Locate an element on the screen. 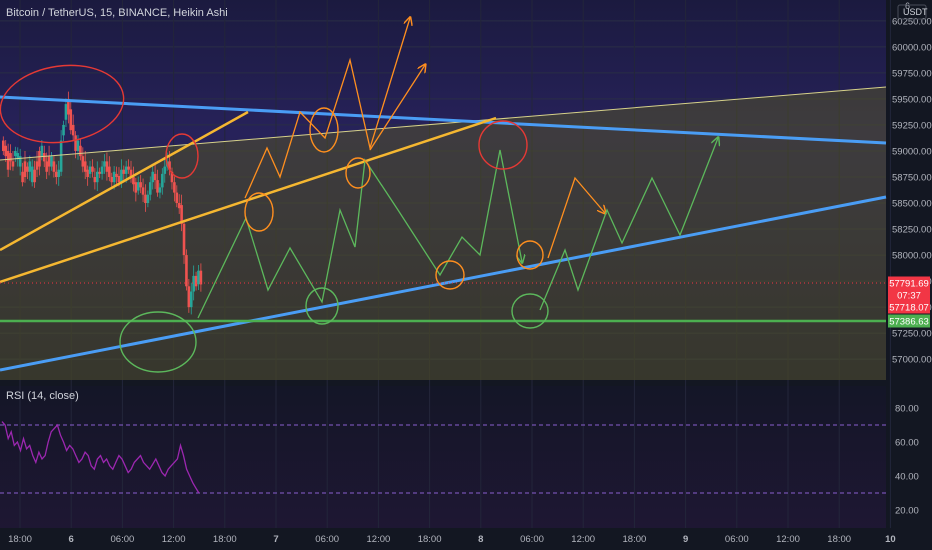 This screenshot has height=550, width=932. rsi-label: RSI (14, close) is located at coordinates (42, 396).